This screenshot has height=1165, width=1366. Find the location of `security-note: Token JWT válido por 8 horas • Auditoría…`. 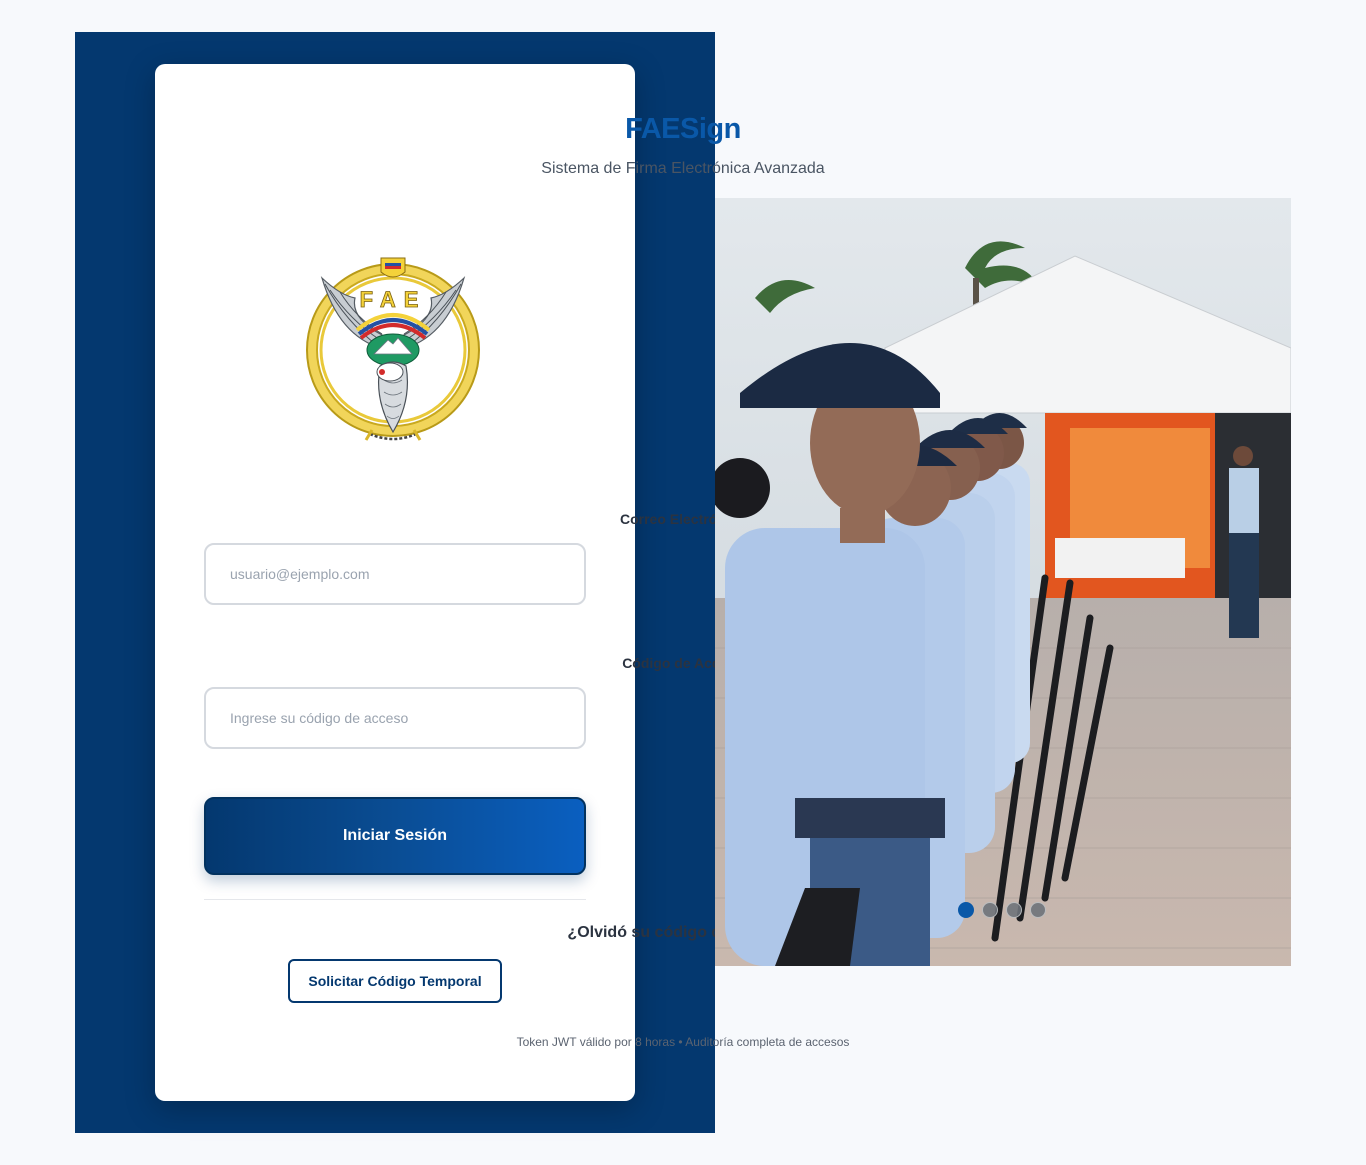

security-note: Token JWT válido por 8 horas • Auditoría… is located at coordinates (683, 1042).